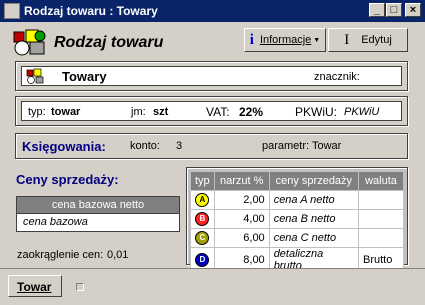 This screenshot has height=305, width=425. I want to click on record-box: Towary znacznik:, so click(211, 76).